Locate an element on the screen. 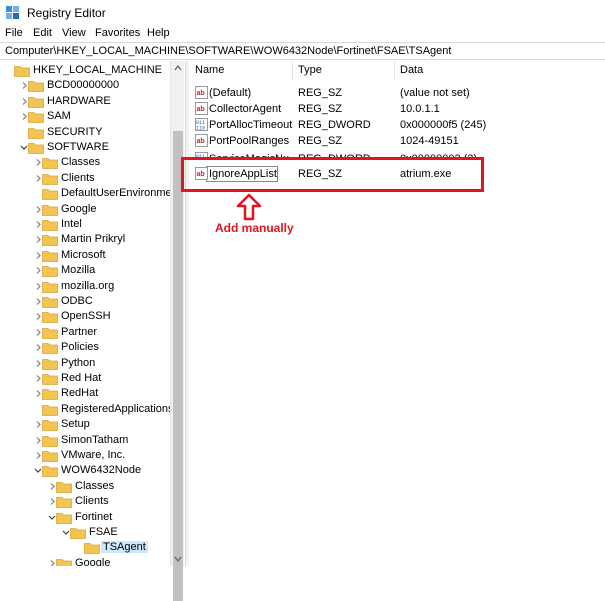 This screenshot has height=601, width=605. menu-bar: File Edit View Favorites Help is located at coordinates (302, 34).